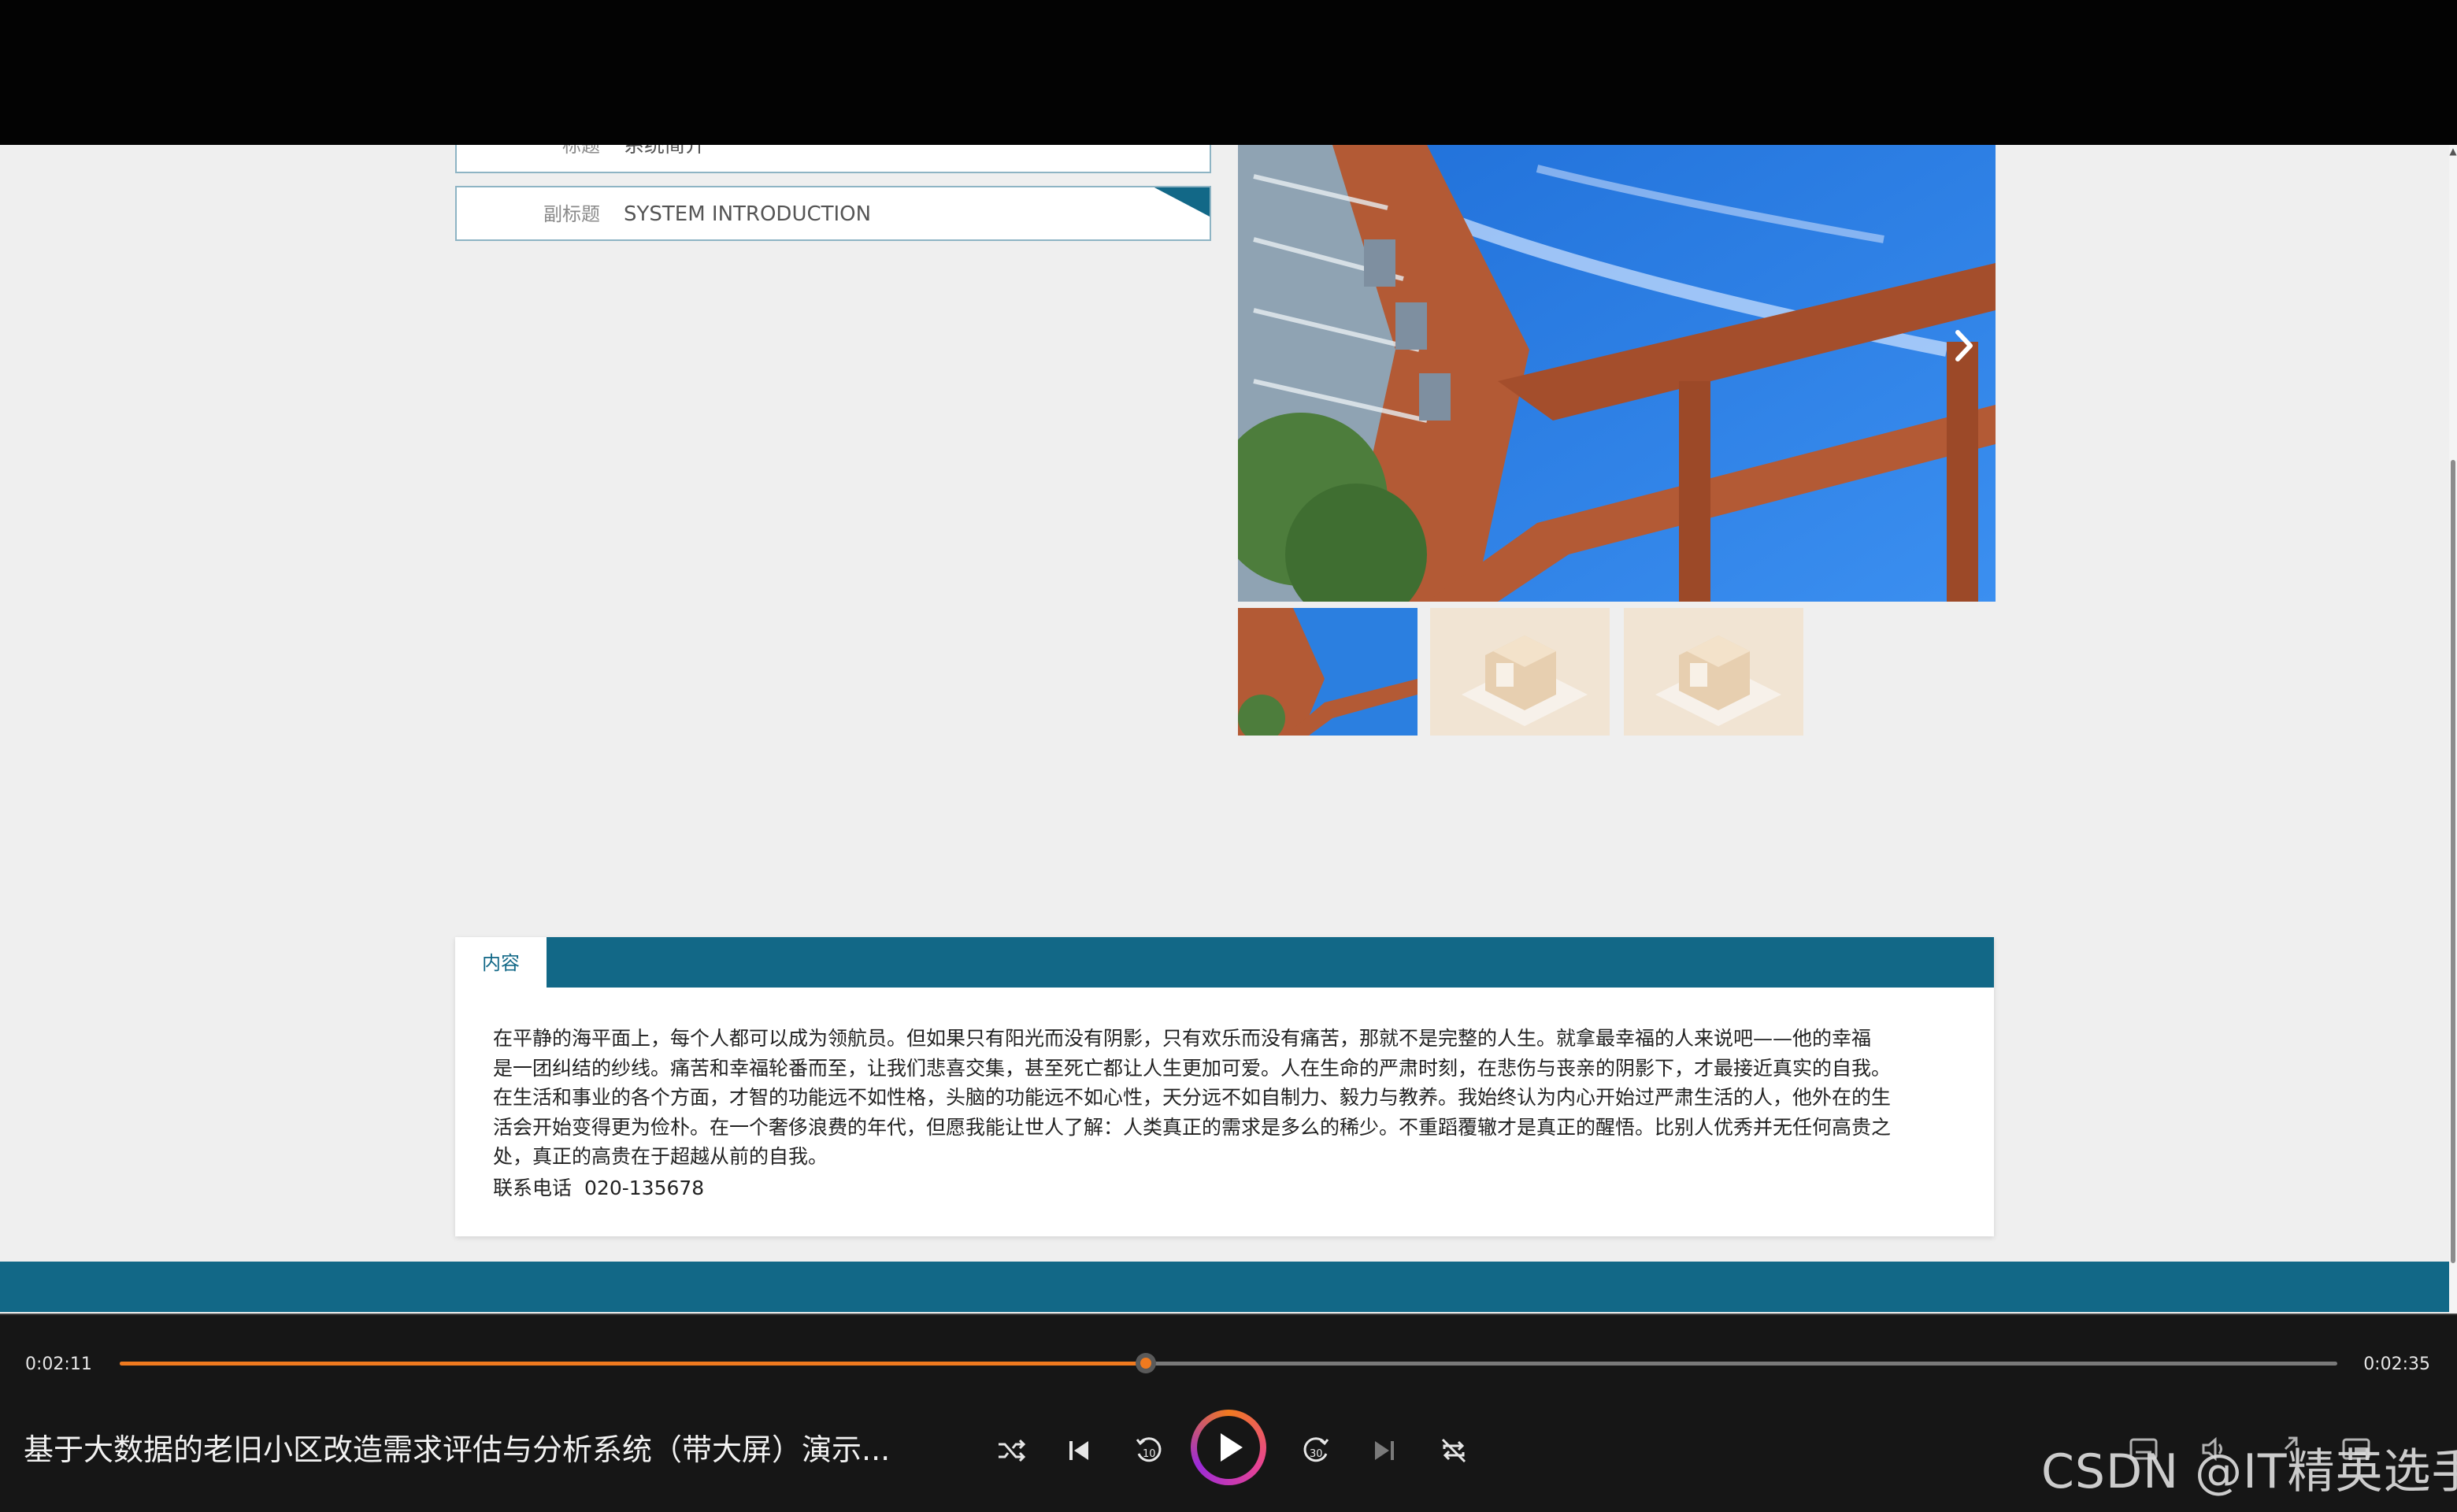  Describe the element at coordinates (644, 1188) in the screenshot. I see `contact-phone: 020-135678` at that location.